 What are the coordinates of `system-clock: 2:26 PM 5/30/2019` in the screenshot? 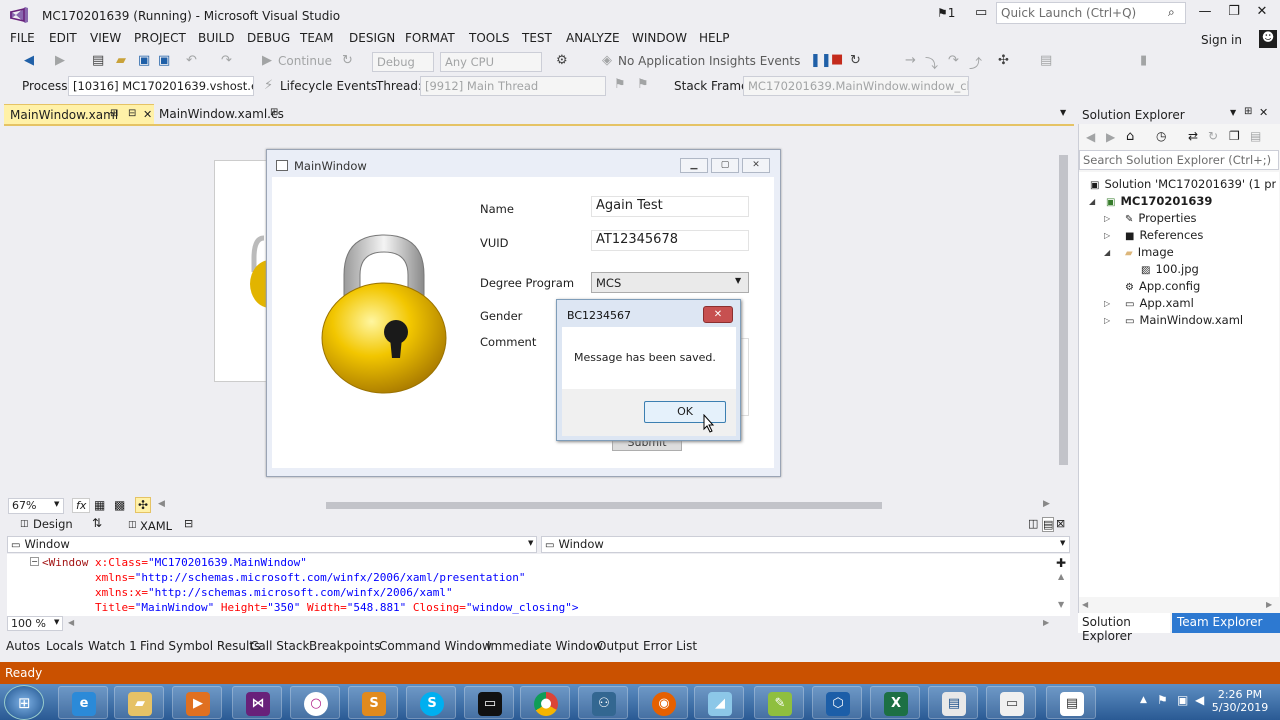 It's located at (1240, 701).